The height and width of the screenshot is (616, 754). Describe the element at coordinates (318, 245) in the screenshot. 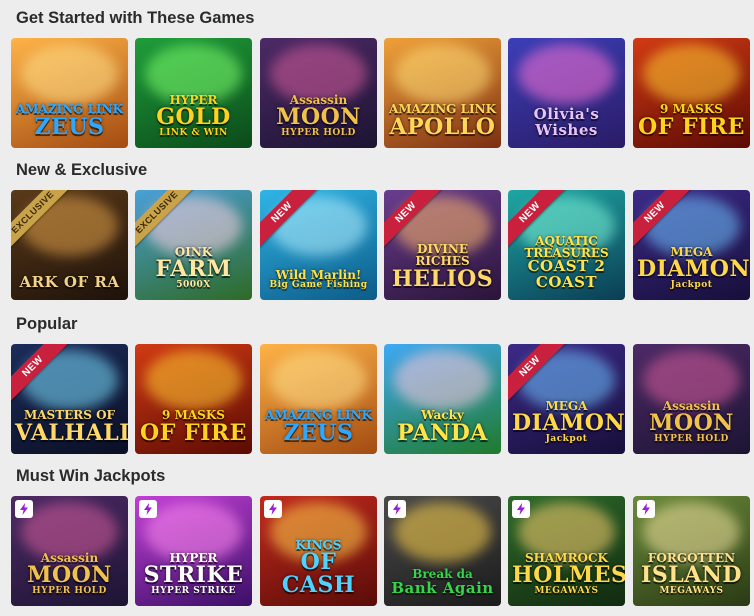

I see `game-tile: Wild Marlin! Big Game Fishing NEW` at that location.